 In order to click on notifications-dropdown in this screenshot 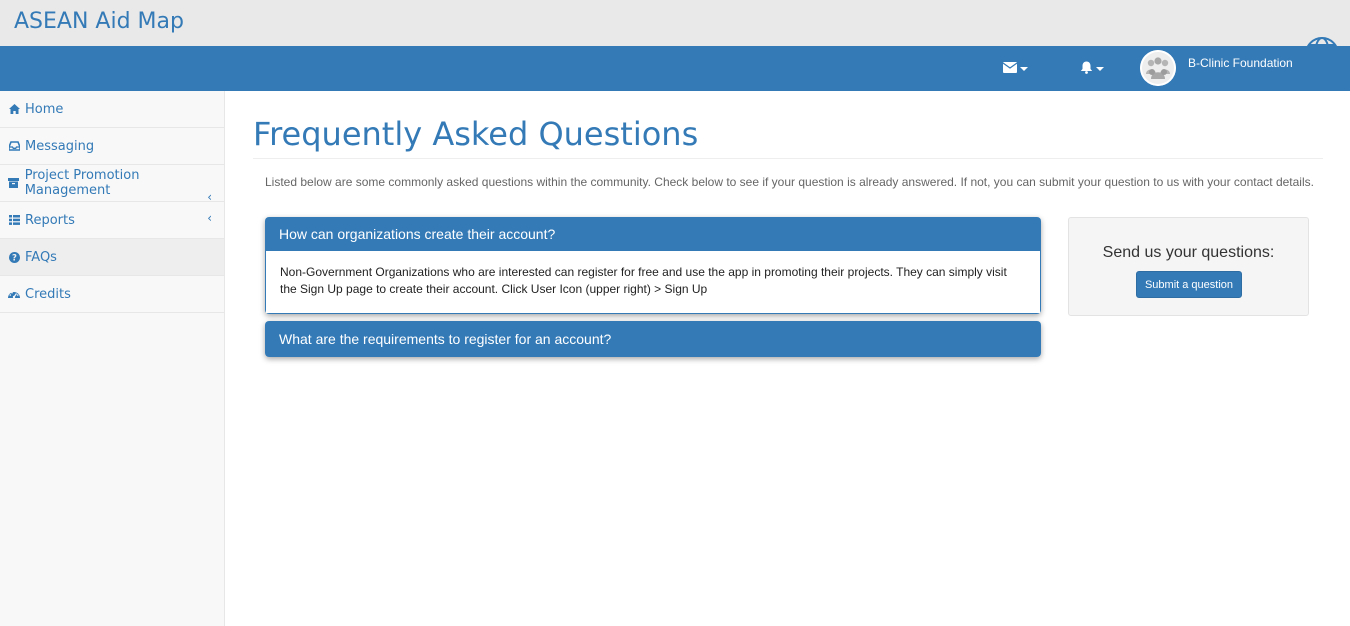, I will do `click(1092, 69)`.